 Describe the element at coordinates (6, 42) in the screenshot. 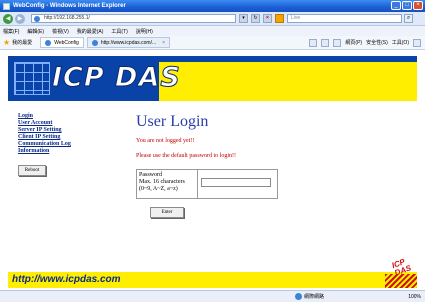

I see `favorites-star-icon: ★` at that location.